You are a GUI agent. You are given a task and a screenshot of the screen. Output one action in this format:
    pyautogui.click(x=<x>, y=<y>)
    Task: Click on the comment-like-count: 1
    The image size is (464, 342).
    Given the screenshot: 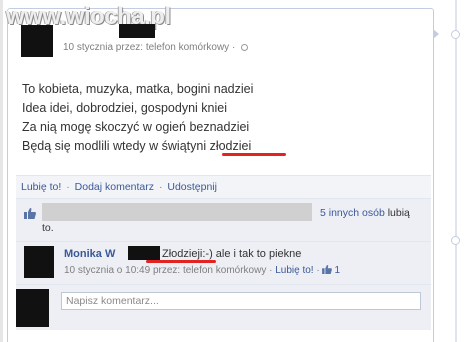 What is the action you would take?
    pyautogui.click(x=336, y=270)
    